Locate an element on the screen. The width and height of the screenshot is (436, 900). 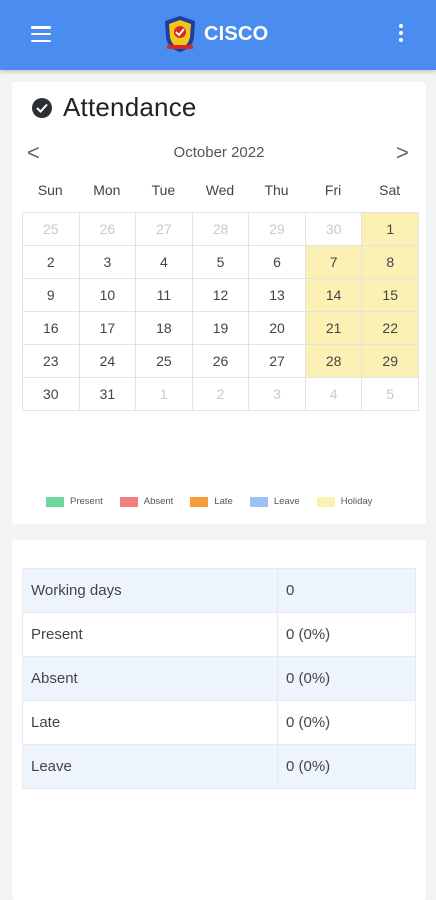
next-month-button: > is located at coordinates (402, 153).